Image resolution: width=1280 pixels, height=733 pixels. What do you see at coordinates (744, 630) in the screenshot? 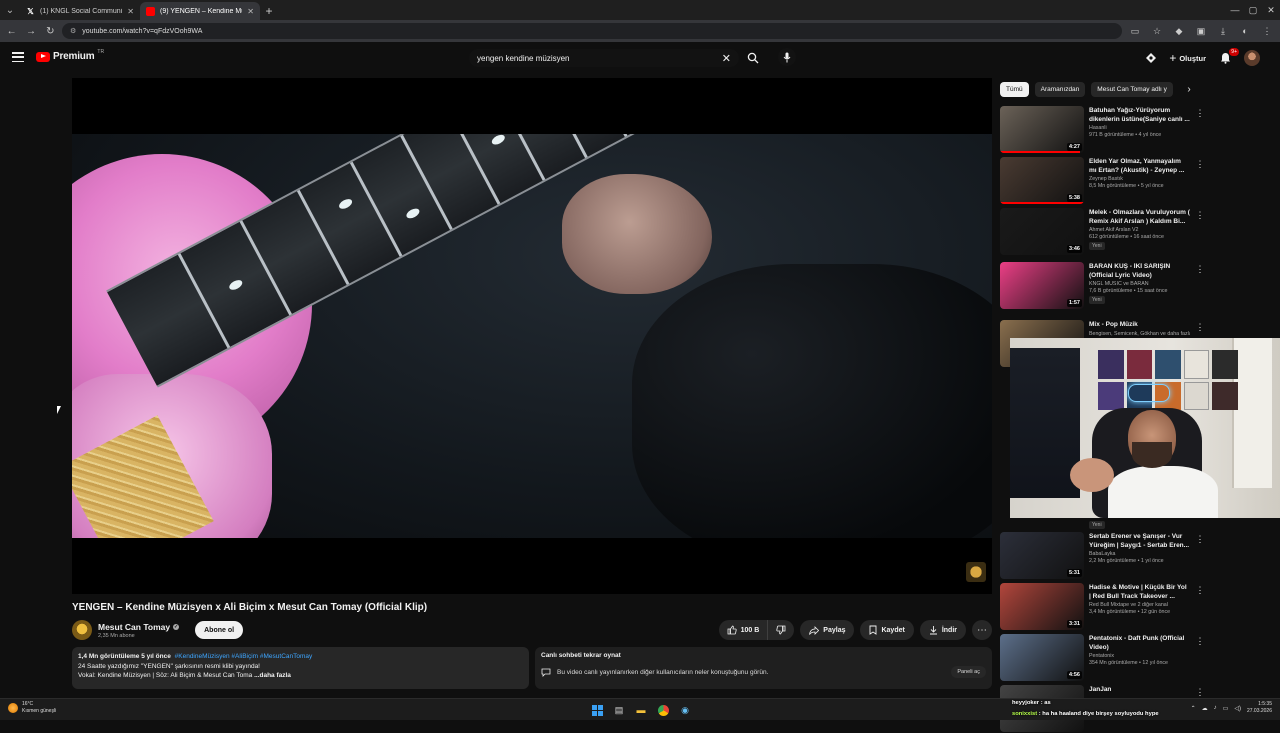
I see `like-button: 100 B` at bounding box center [744, 630].